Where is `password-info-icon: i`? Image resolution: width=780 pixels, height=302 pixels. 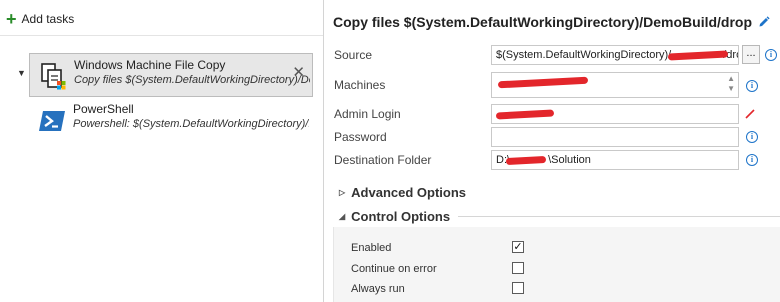 password-info-icon: i is located at coordinates (752, 137).